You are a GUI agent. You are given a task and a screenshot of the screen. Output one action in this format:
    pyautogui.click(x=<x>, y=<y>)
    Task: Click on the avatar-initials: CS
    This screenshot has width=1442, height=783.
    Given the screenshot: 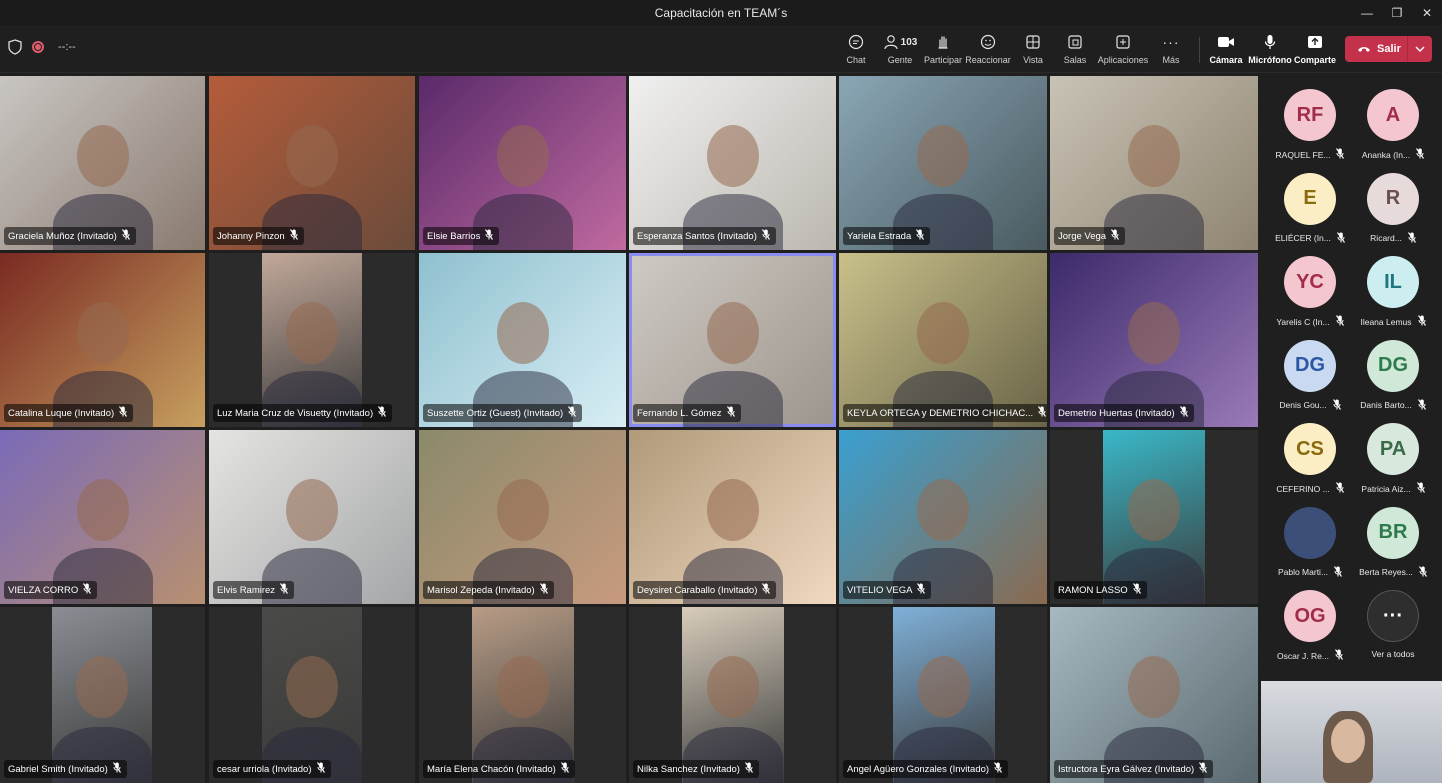 What is the action you would take?
    pyautogui.click(x=1310, y=449)
    